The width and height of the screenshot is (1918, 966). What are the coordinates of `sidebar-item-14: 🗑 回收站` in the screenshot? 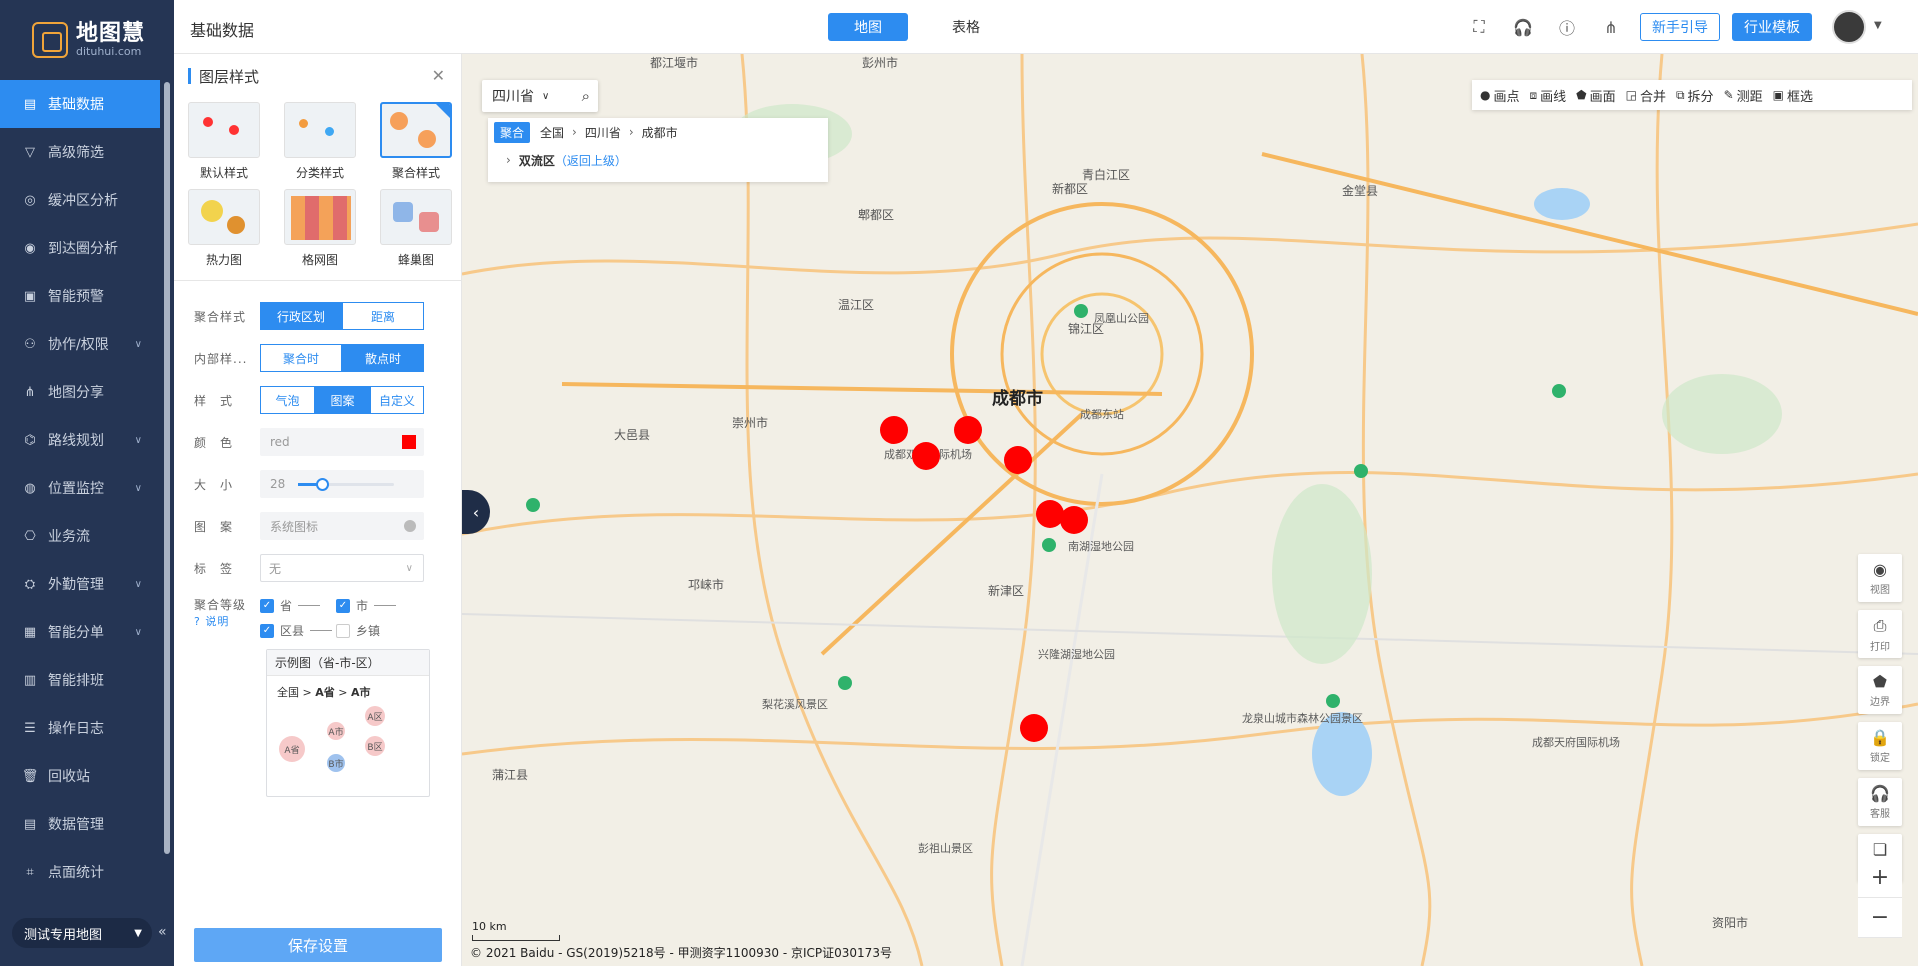 It's located at (87, 776).